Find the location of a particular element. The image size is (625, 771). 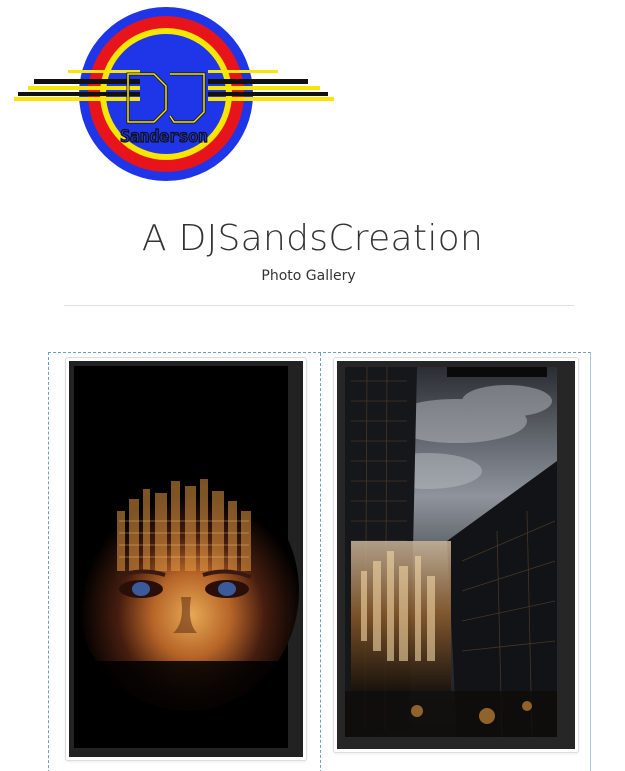

svg-text: Sanderson is located at coordinates (164, 137).